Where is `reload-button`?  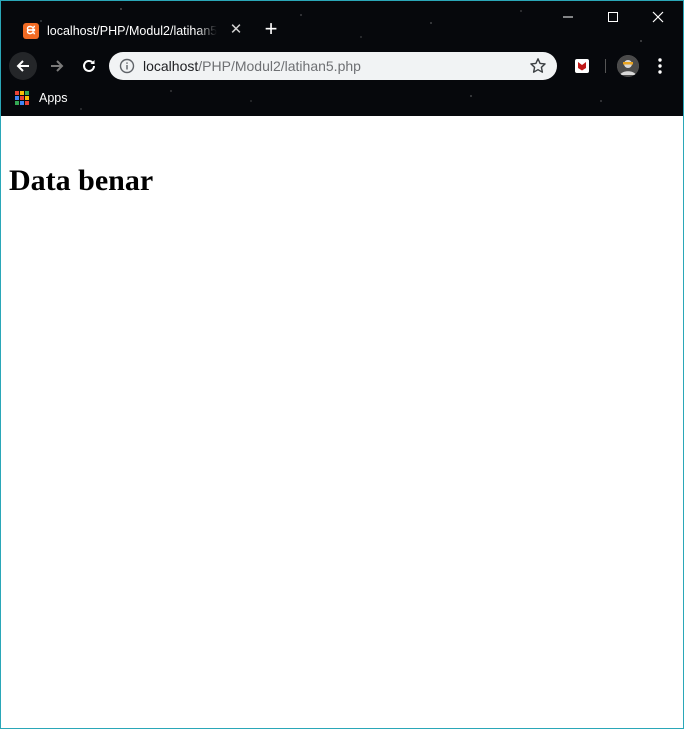 reload-button is located at coordinates (89, 66).